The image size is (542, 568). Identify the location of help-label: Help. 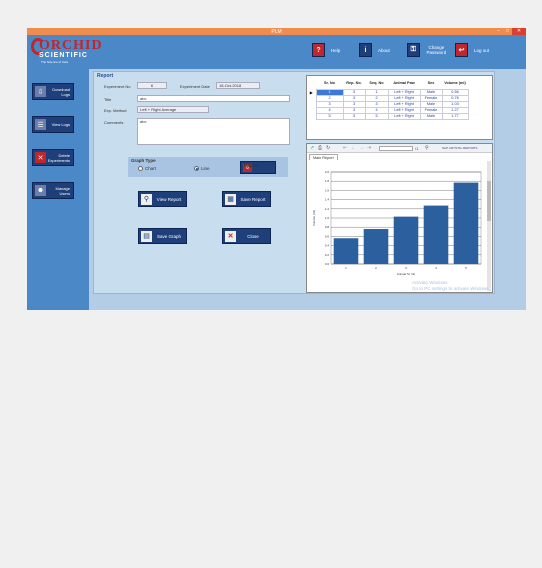
(336, 50).